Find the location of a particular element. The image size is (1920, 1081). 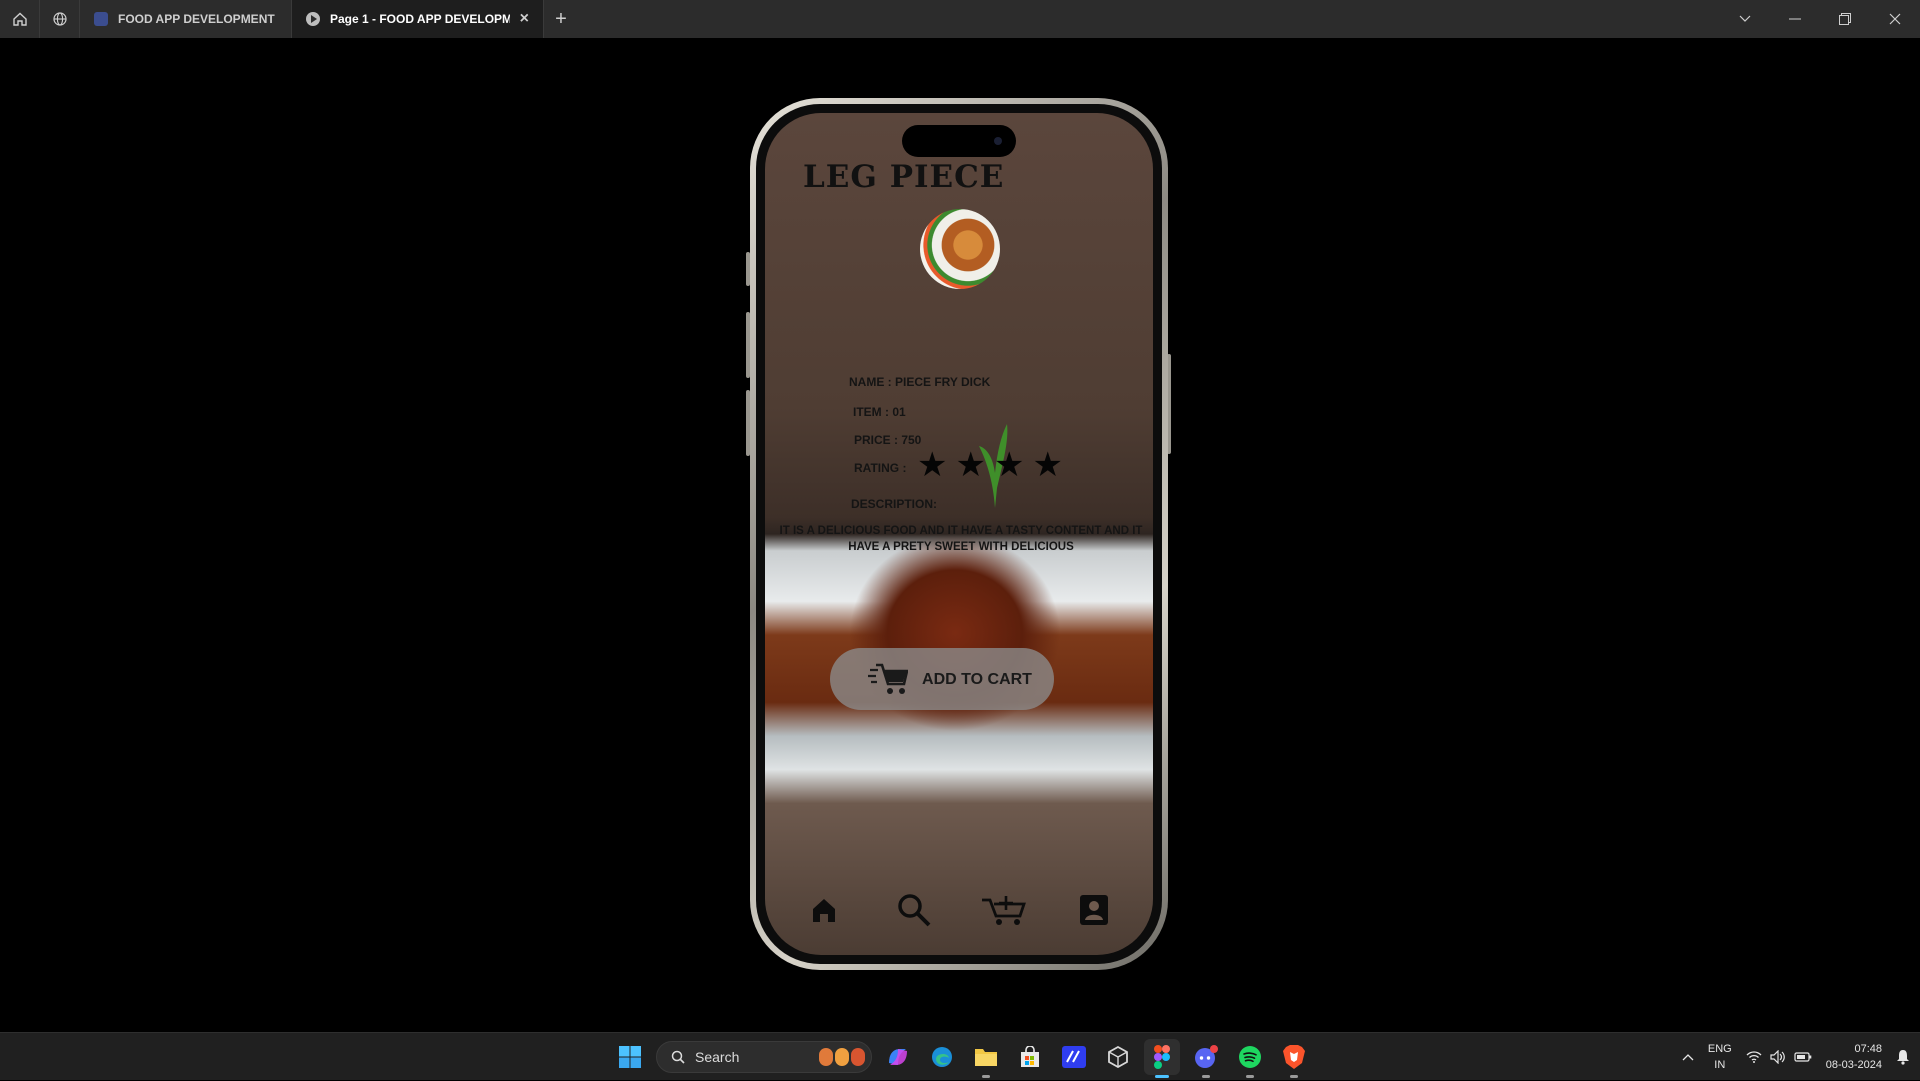

new-tab-button: + is located at coordinates (561, 19).